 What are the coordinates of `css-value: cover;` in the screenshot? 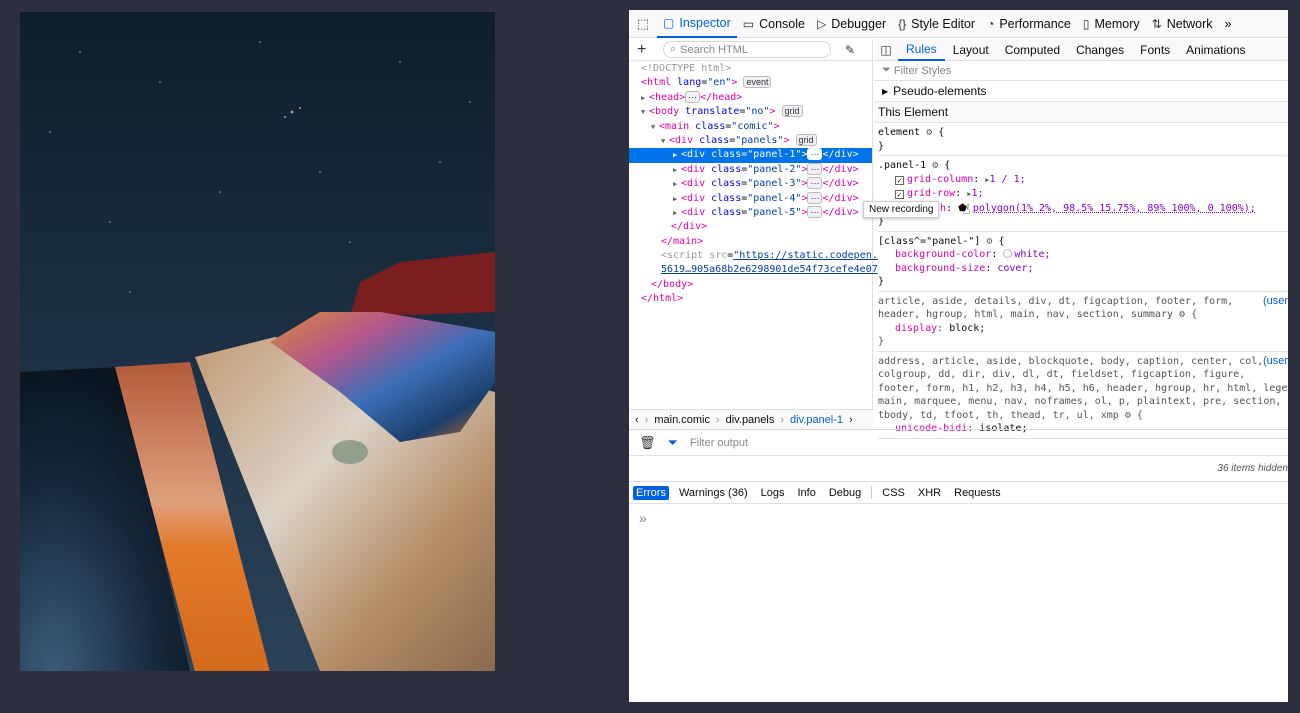 It's located at (1015, 268).